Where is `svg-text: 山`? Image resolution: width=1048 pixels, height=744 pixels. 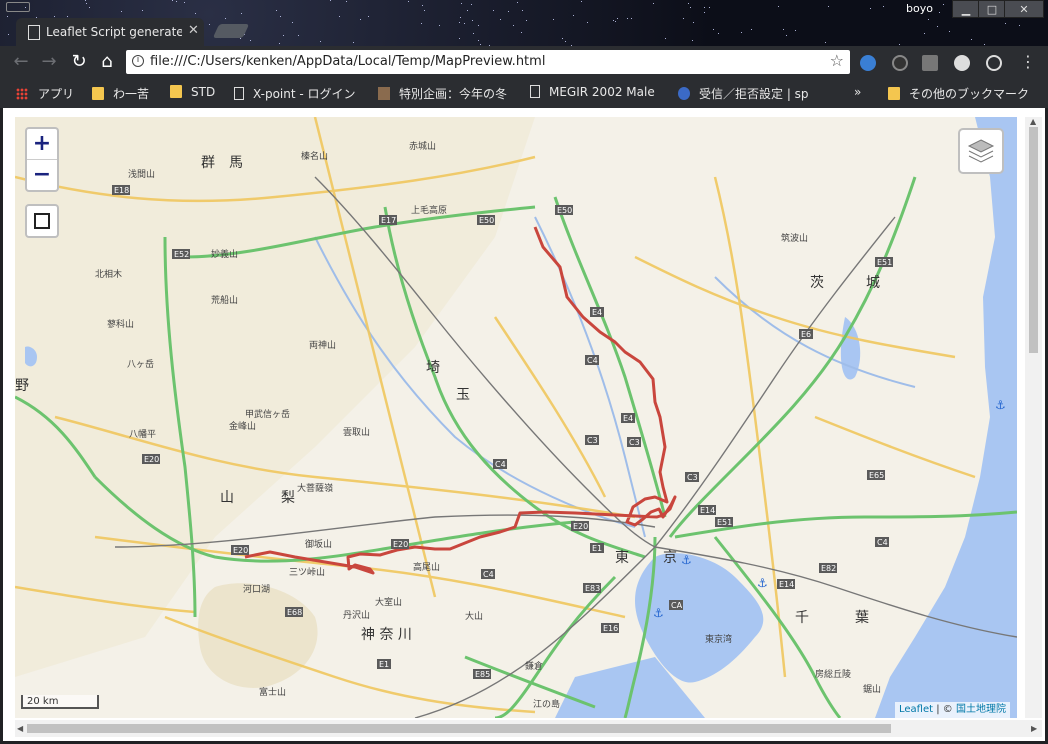 svg-text: 山 is located at coordinates (227, 498).